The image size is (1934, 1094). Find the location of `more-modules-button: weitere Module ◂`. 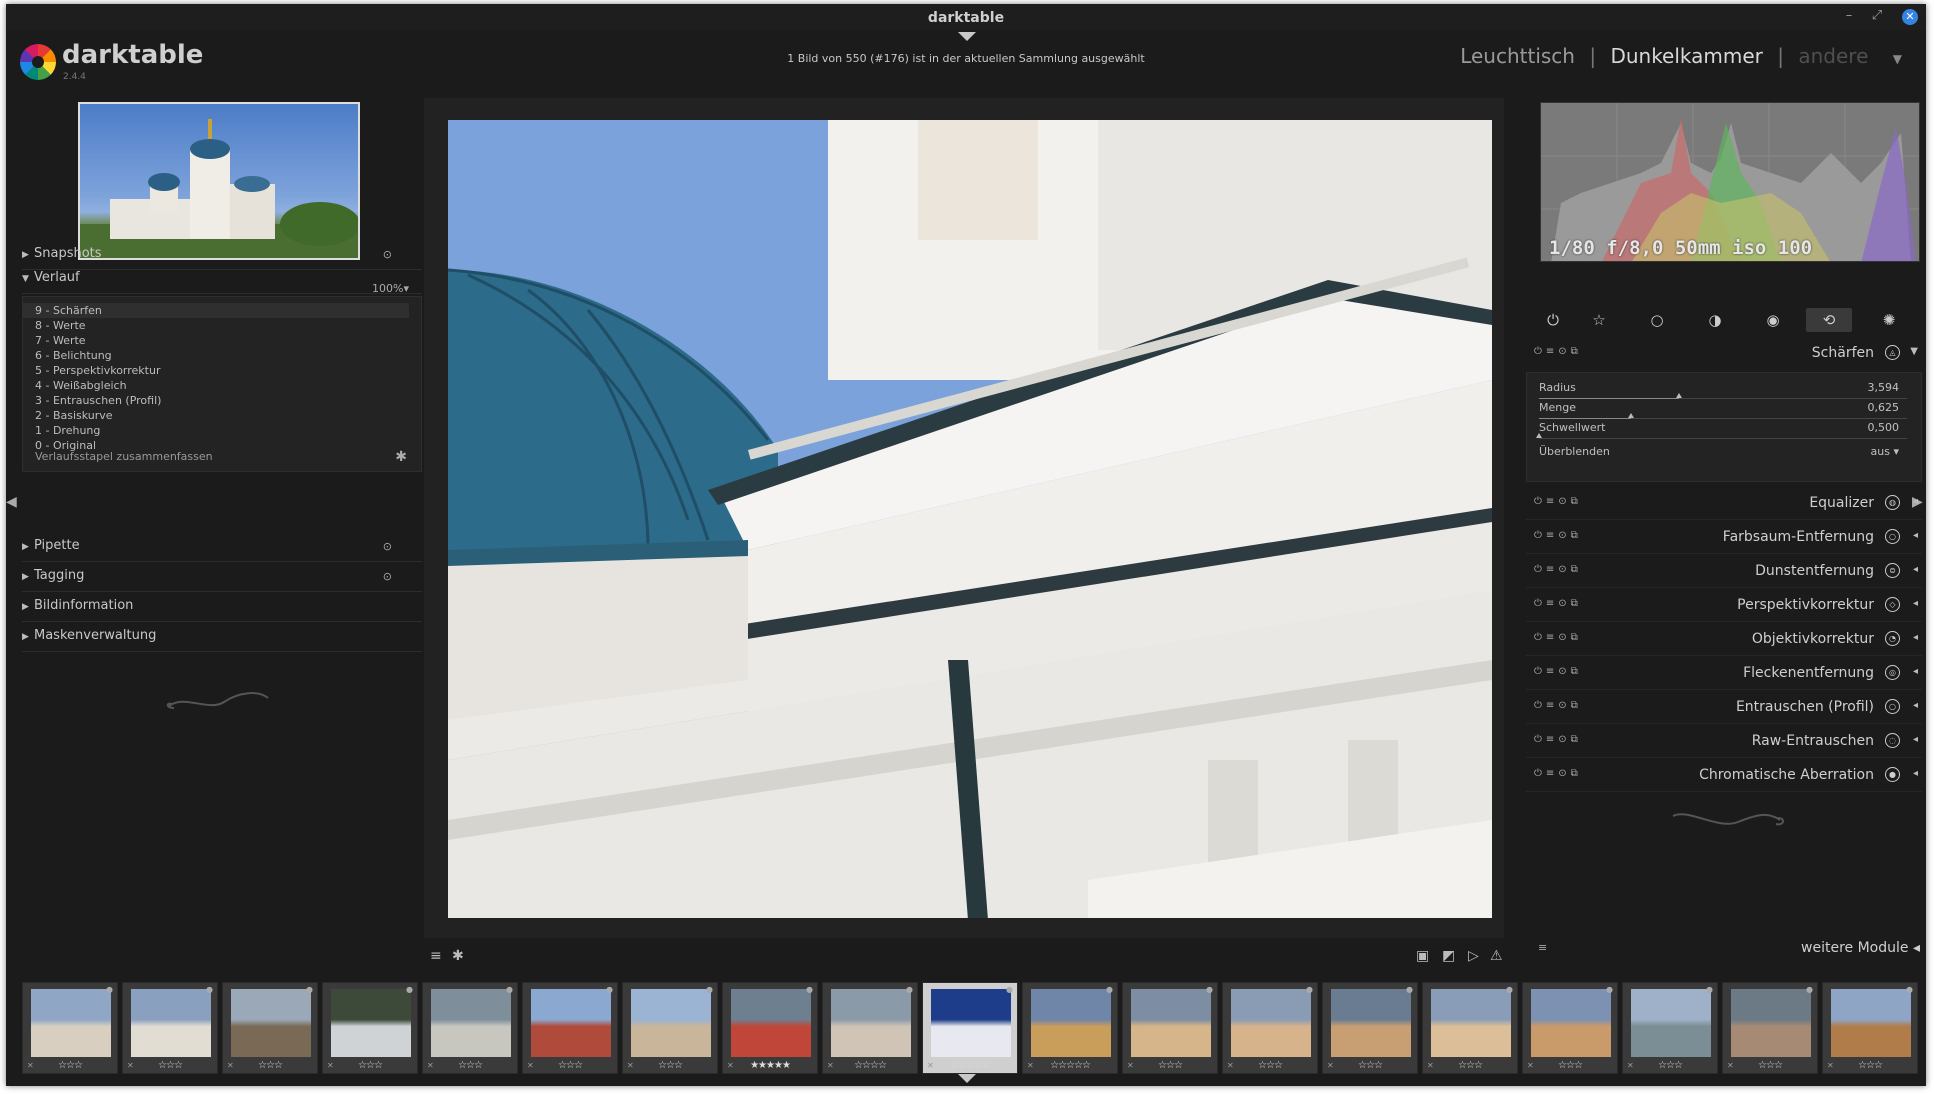

more-modules-button: weitere Module ◂ is located at coordinates (1860, 948).